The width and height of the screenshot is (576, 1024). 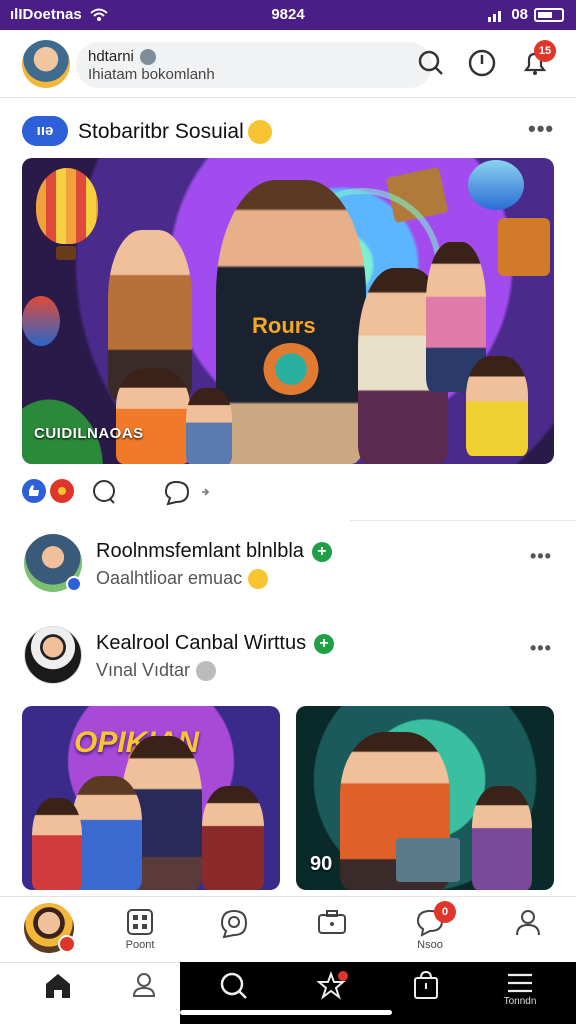 What do you see at coordinates (89, 433) in the screenshot?
I see `image-caption: CUIDILNAOAS` at bounding box center [89, 433].